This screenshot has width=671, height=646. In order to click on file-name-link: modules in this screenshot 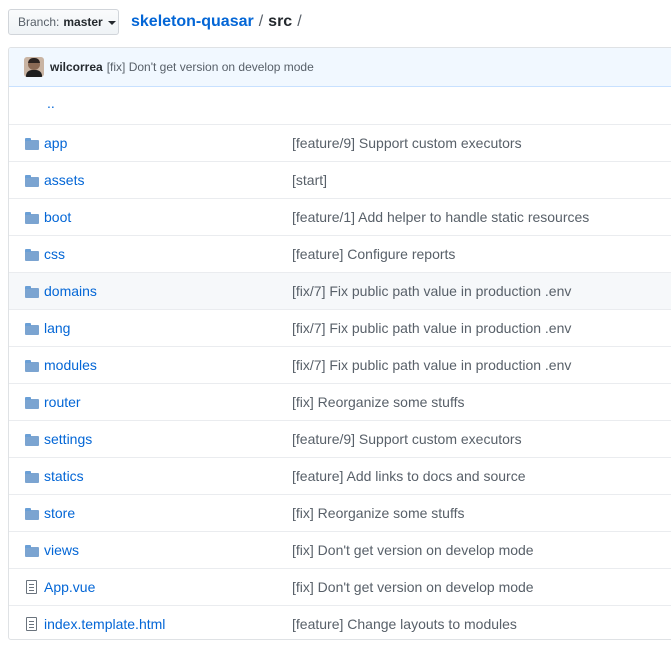, I will do `click(70, 365)`.